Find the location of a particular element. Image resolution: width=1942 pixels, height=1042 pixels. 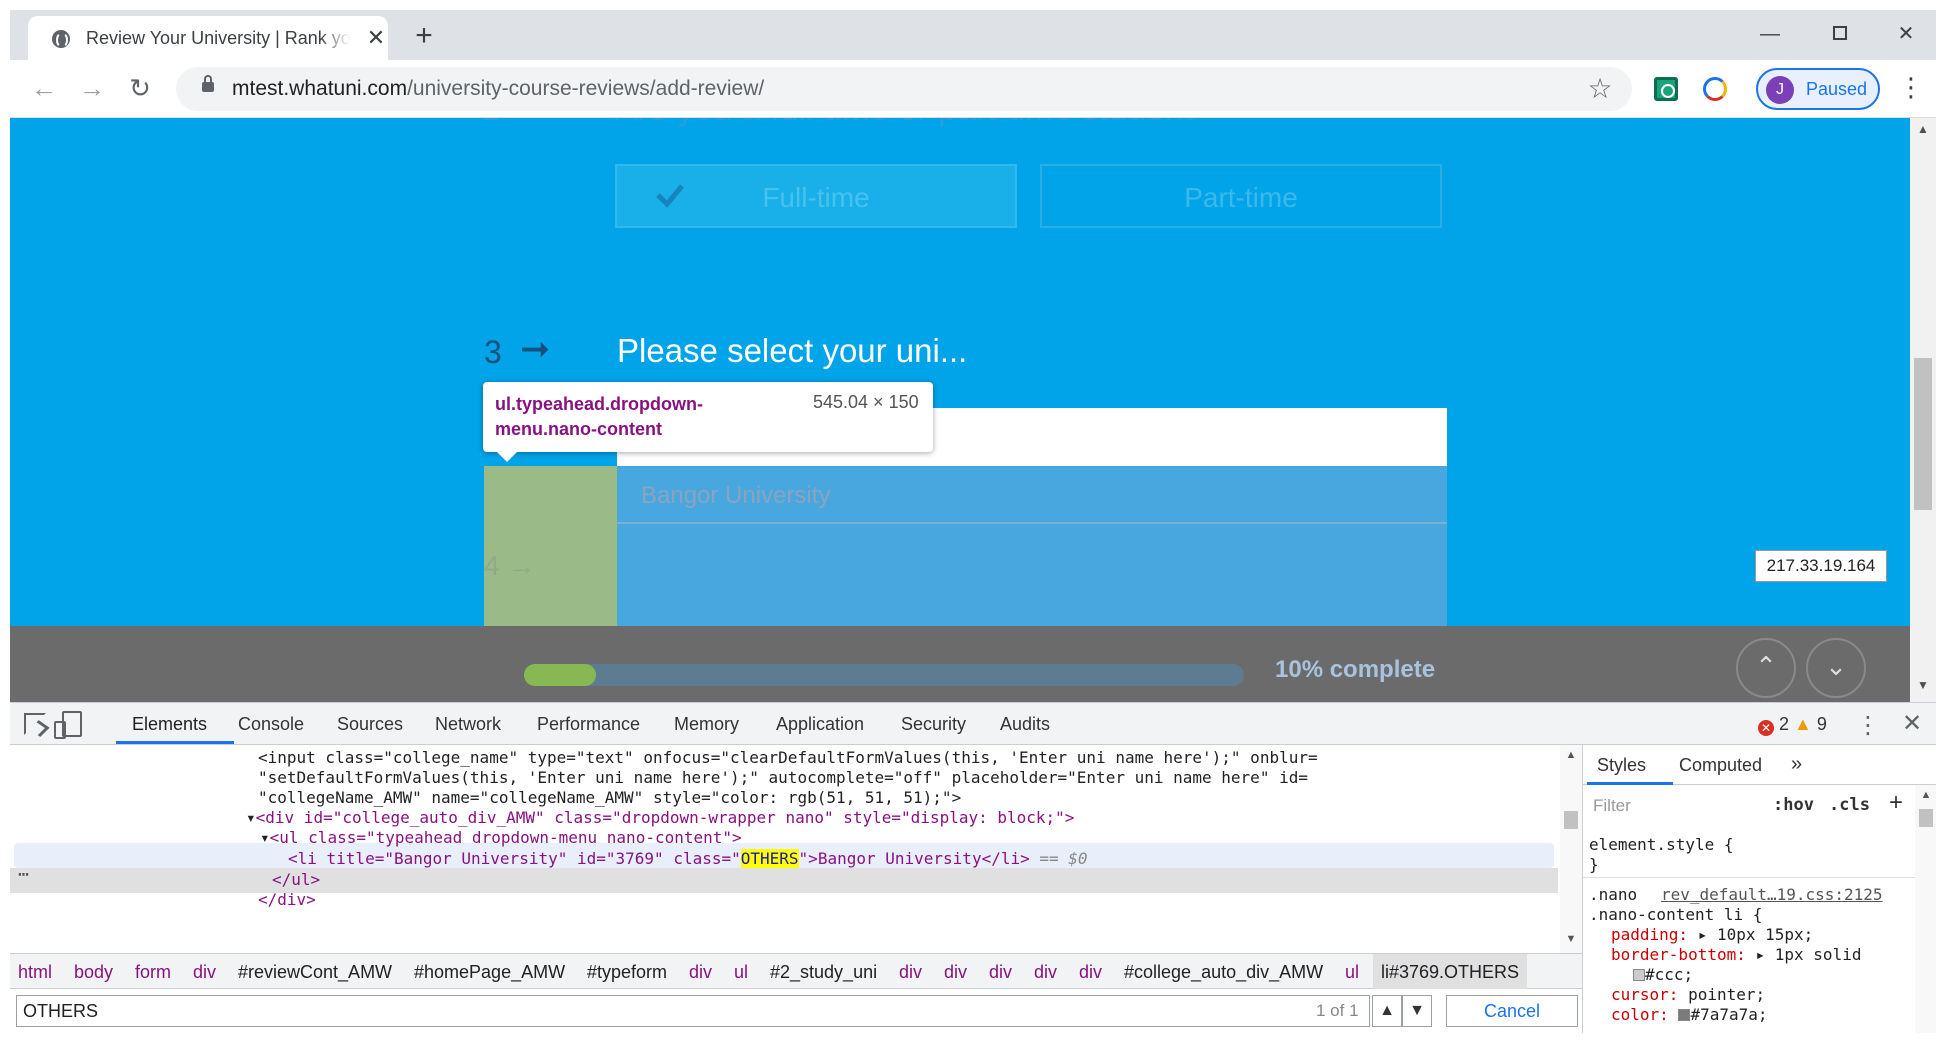

tab-sources: Sources is located at coordinates (370, 724).